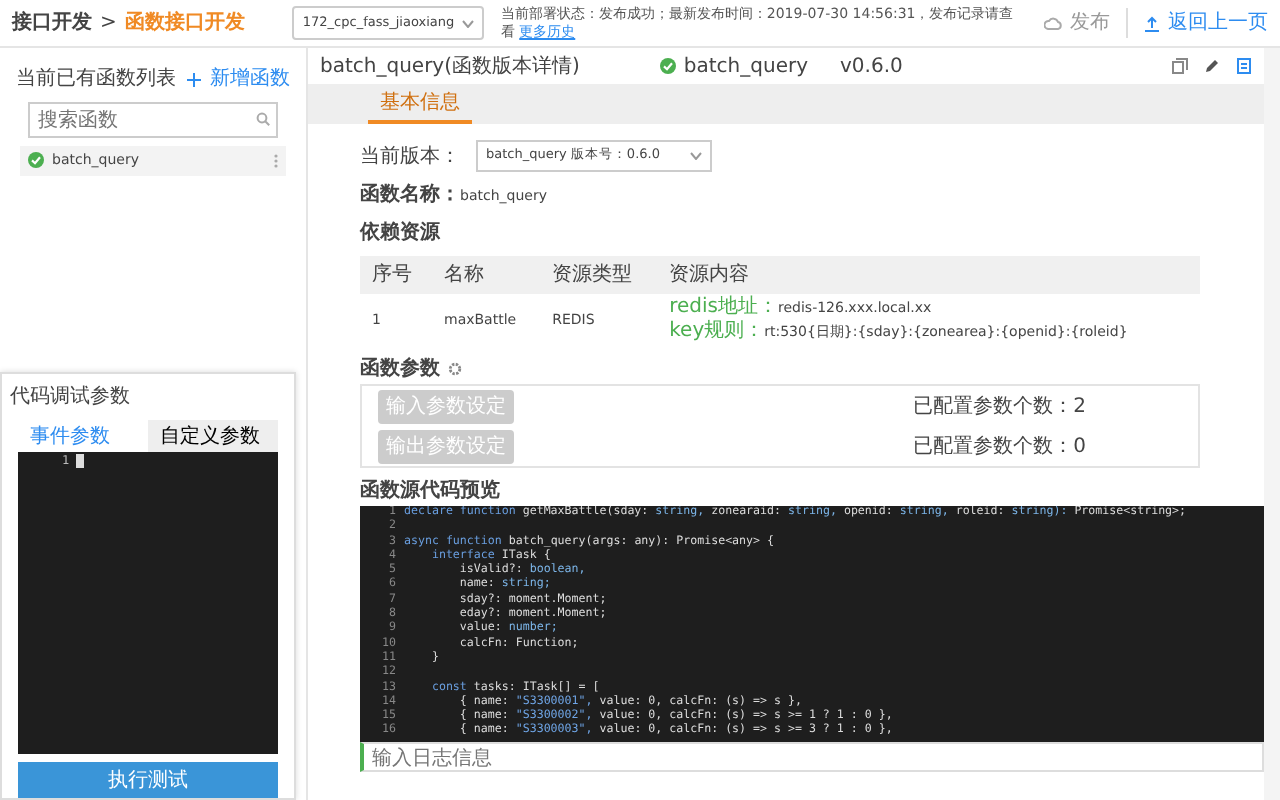 The height and width of the screenshot is (800, 1280). What do you see at coordinates (1180, 66) in the screenshot?
I see `copy-icon` at bounding box center [1180, 66].